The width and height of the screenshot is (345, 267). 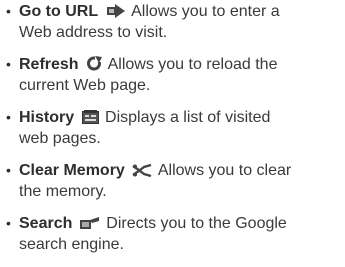 What do you see at coordinates (90, 117) in the screenshot?
I see `history-icon` at bounding box center [90, 117].